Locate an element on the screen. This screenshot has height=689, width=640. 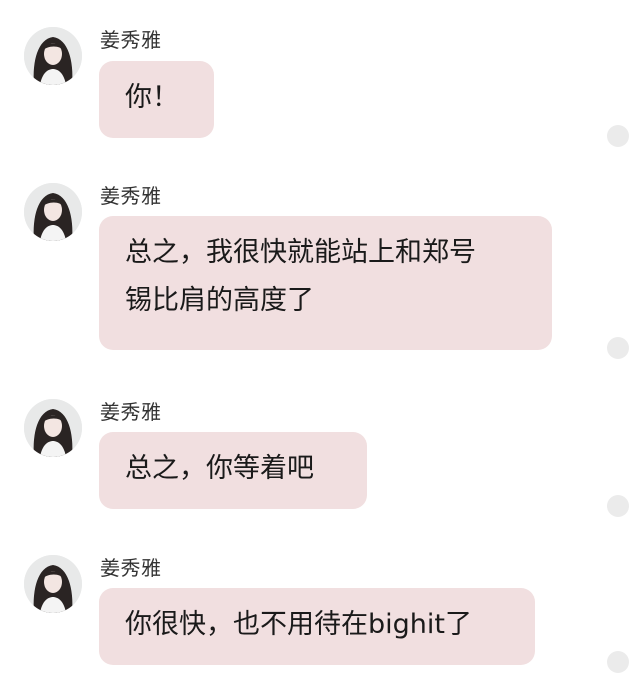
message-bubble: 总之，你等着吧 is located at coordinates (233, 470).